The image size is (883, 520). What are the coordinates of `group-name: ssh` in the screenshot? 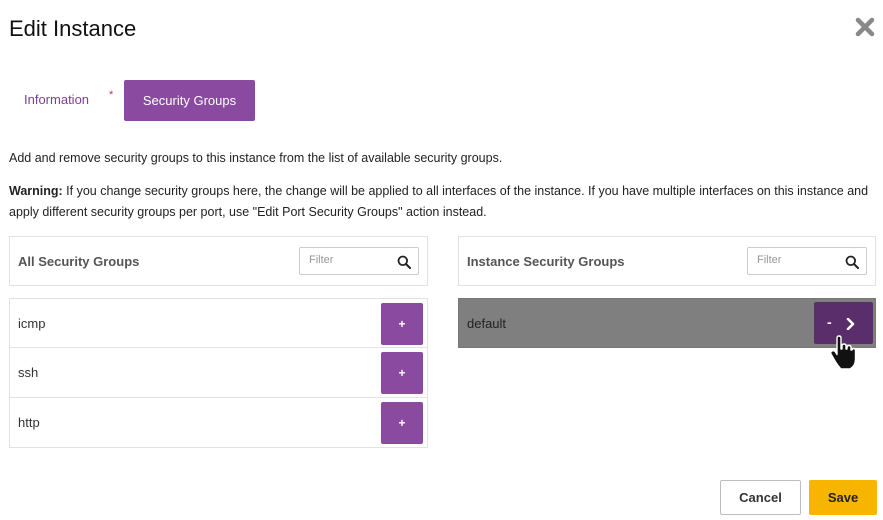 It's located at (28, 372).